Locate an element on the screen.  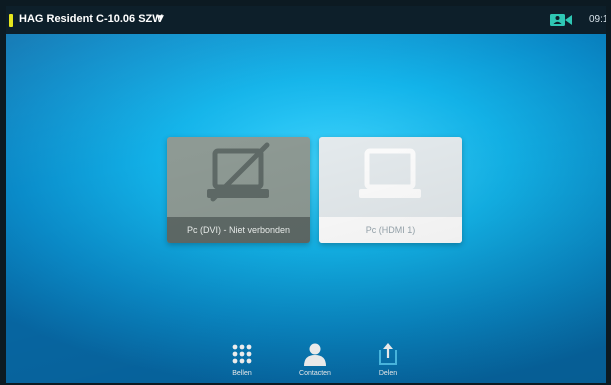
source-label: Pc (DVI) - Niet verbonden is located at coordinates (238, 230).